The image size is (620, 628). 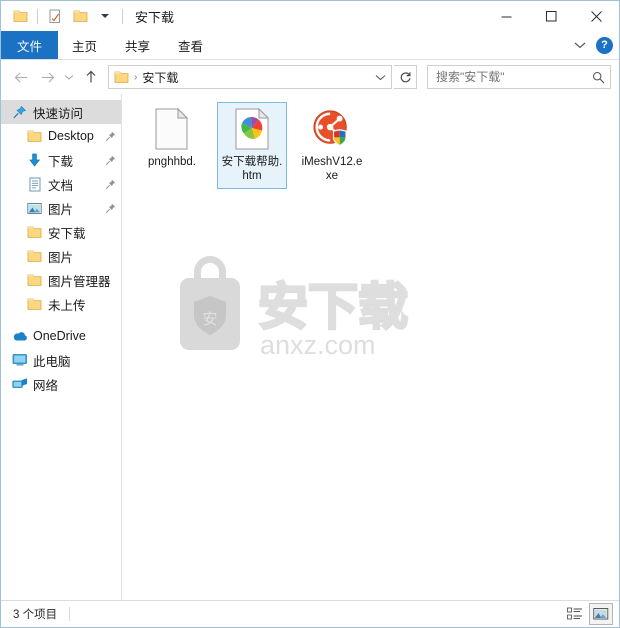 I want to click on site-watermark: 安 安下载 anxz.com, so click(x=295, y=311).